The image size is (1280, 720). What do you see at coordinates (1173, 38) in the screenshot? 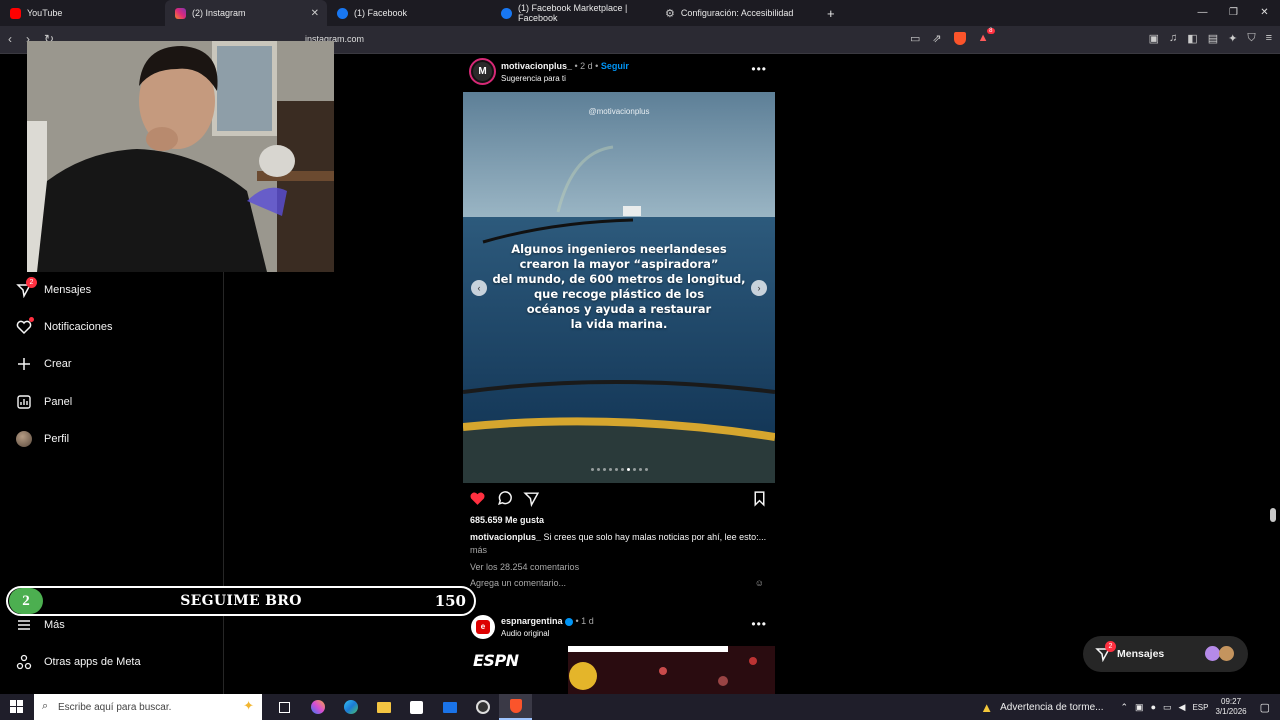
I see `music-icon: ♫` at bounding box center [1173, 38].